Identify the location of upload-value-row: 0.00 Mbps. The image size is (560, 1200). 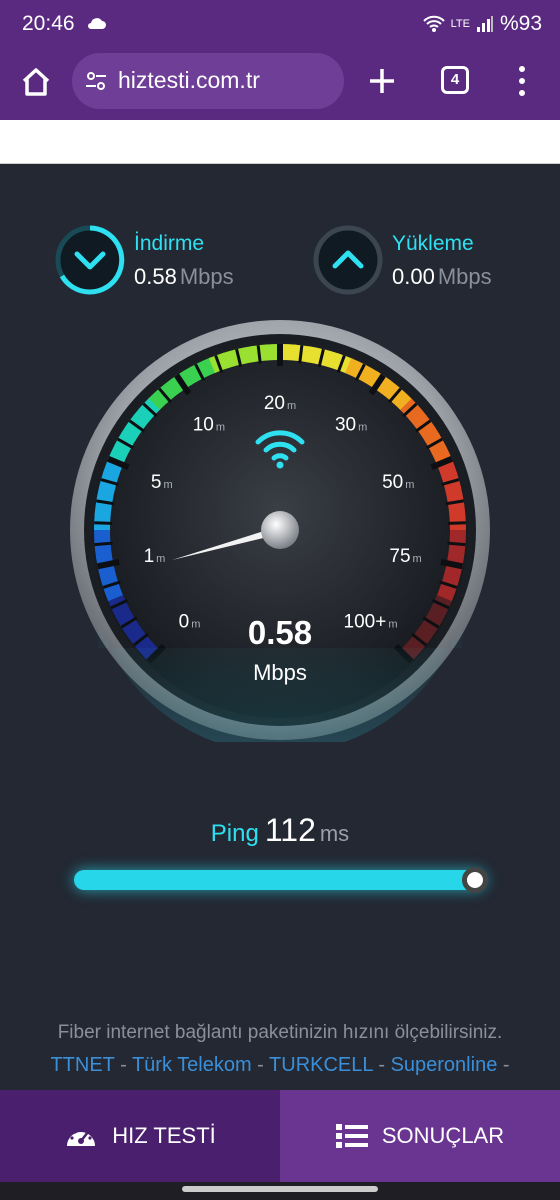
(442, 277).